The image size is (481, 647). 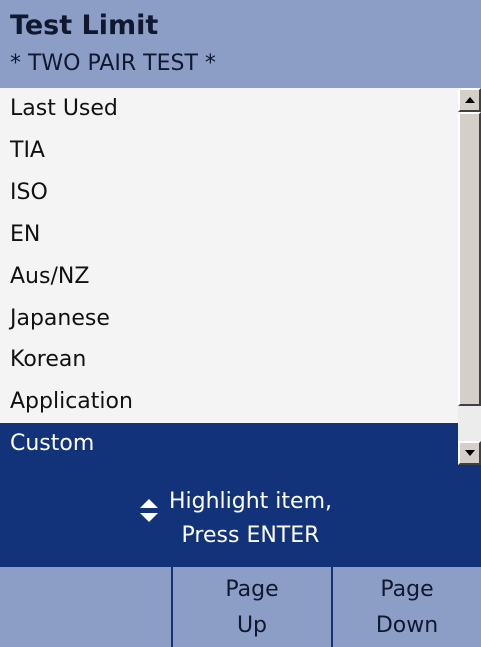 I want to click on scroll-up-arrow-icon, so click(x=470, y=100).